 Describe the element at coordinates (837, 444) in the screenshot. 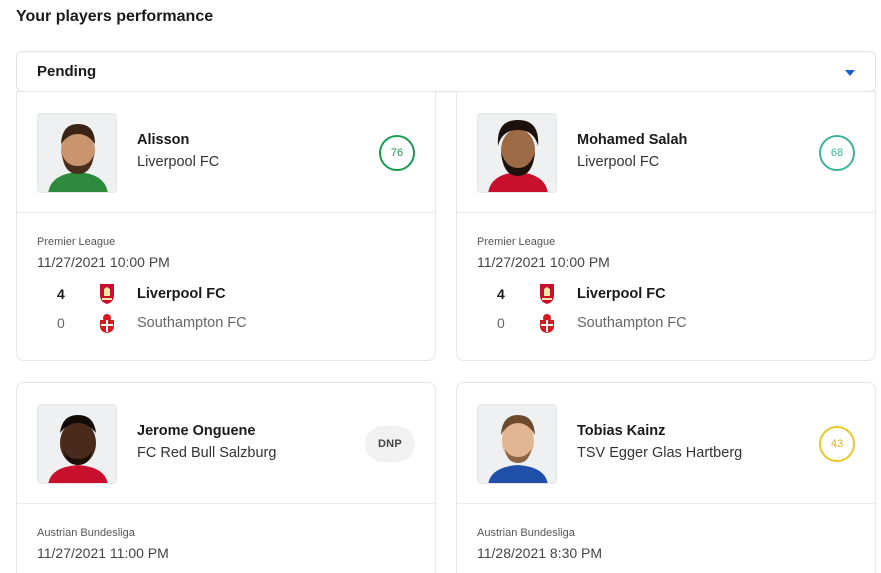

I see `performance-score-badge: 43` at that location.